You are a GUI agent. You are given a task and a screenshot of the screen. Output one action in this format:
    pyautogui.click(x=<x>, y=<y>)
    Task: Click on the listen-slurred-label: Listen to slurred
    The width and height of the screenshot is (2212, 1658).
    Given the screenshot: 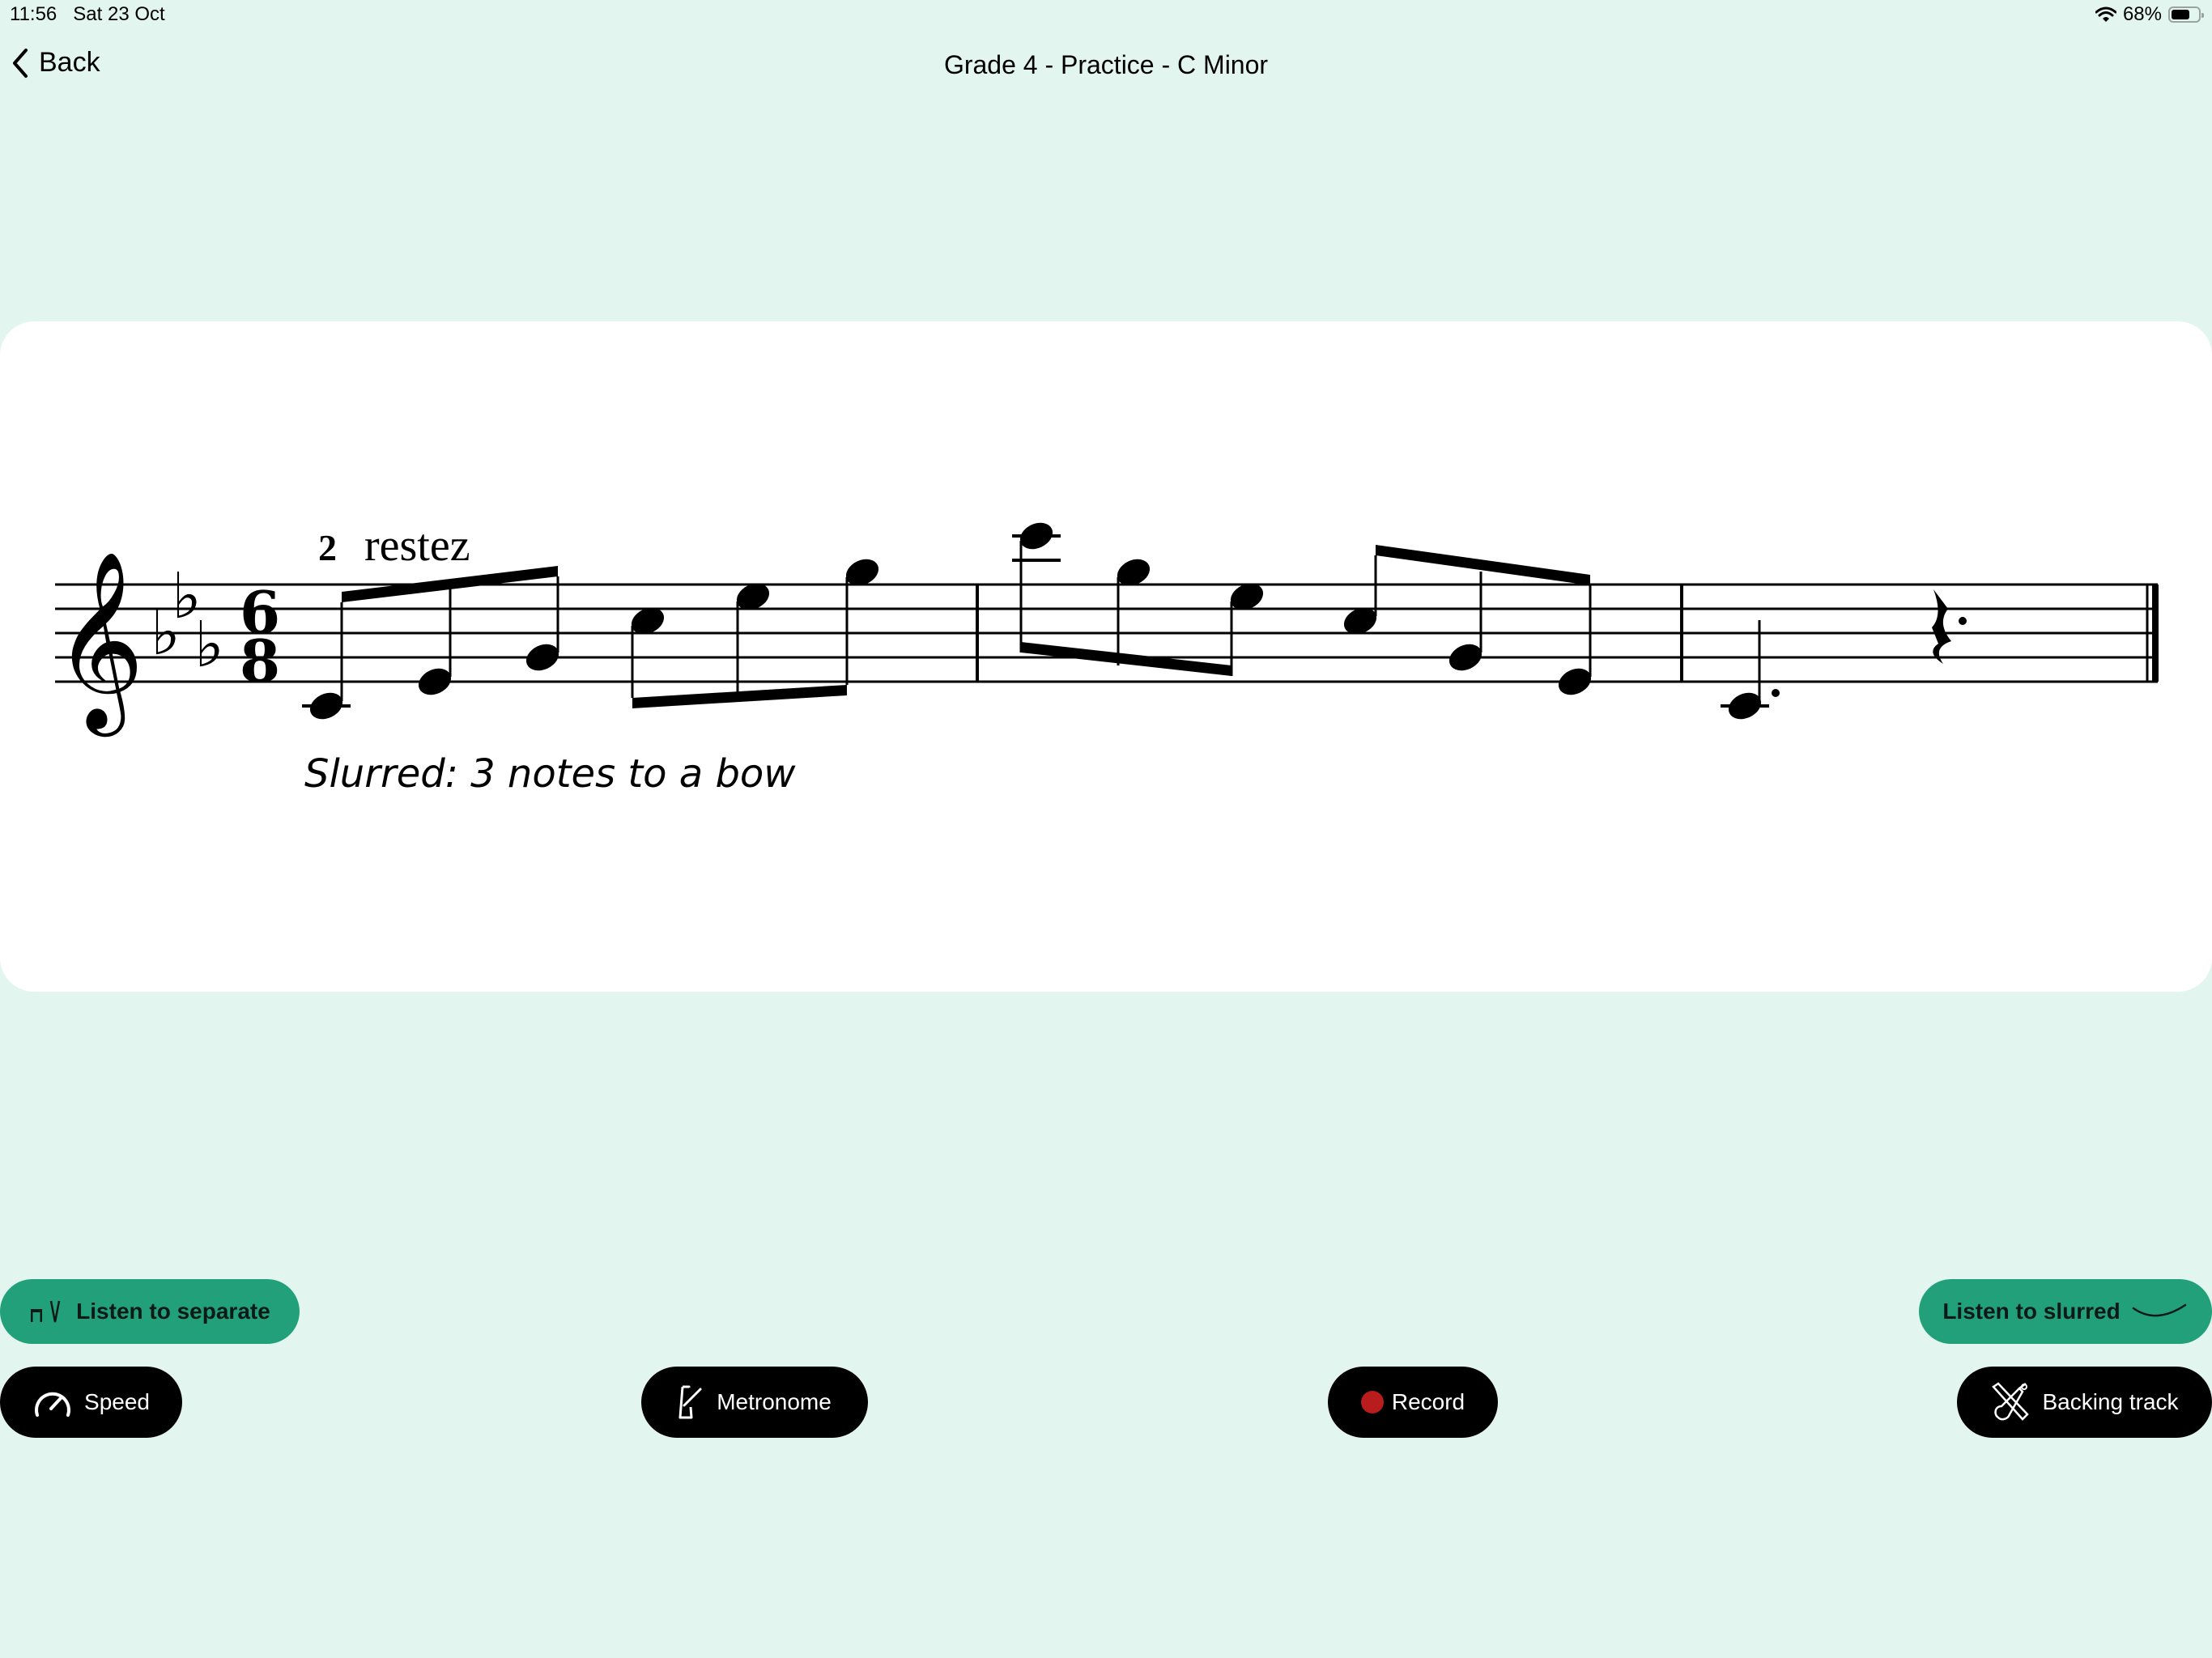 What is the action you would take?
    pyautogui.click(x=2031, y=1311)
    